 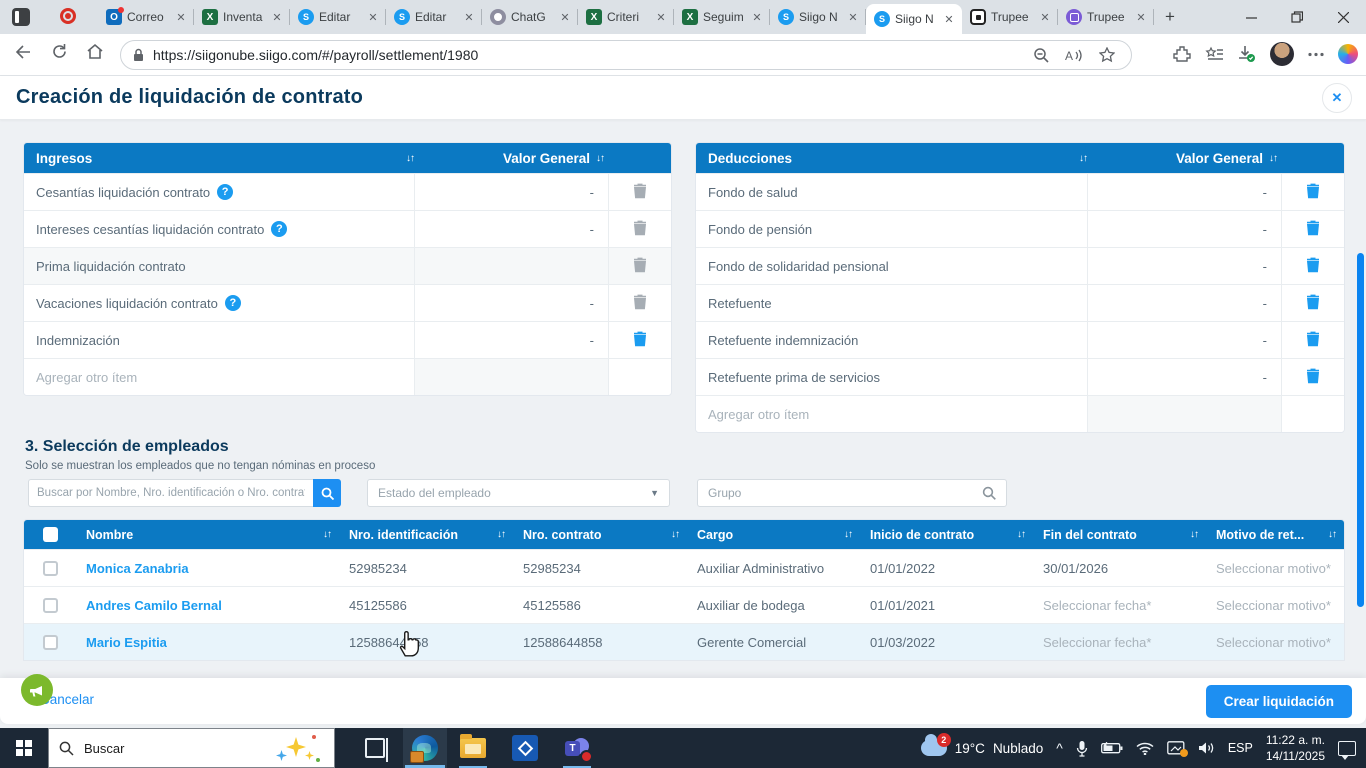 What do you see at coordinates (297, 749) in the screenshot?
I see `copilot-sparkles-icon` at bounding box center [297, 749].